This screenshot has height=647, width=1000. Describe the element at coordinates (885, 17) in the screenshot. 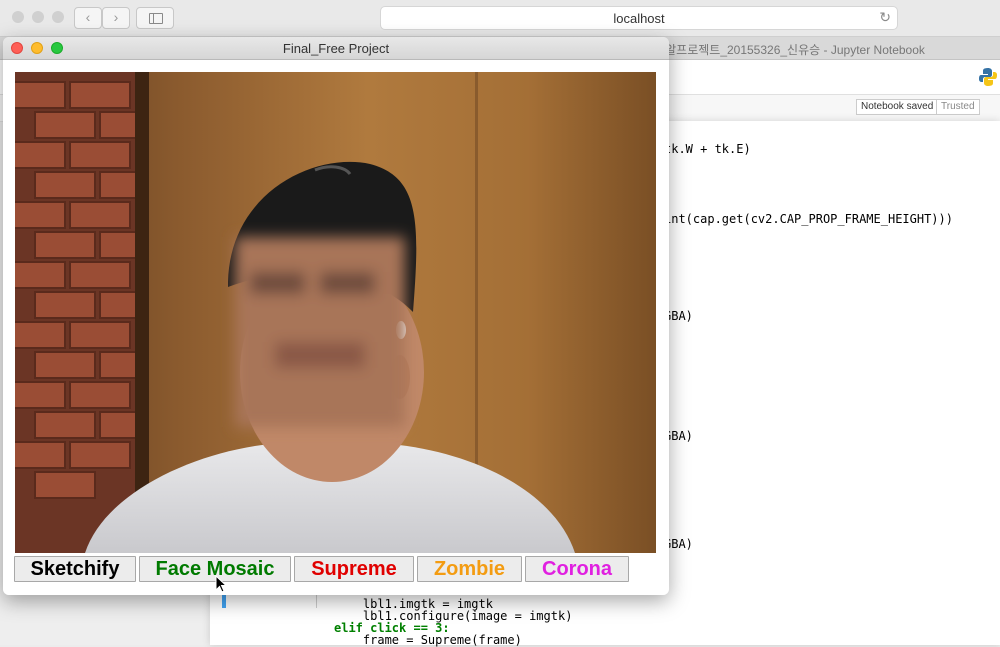

I see `reload-icon: ↻` at that location.